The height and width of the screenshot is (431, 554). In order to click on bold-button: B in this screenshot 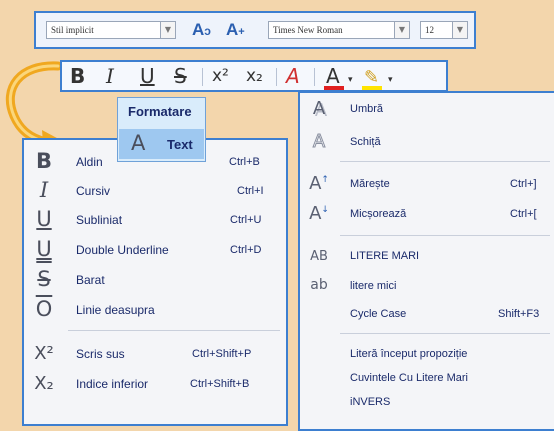, I will do `click(77, 76)`.